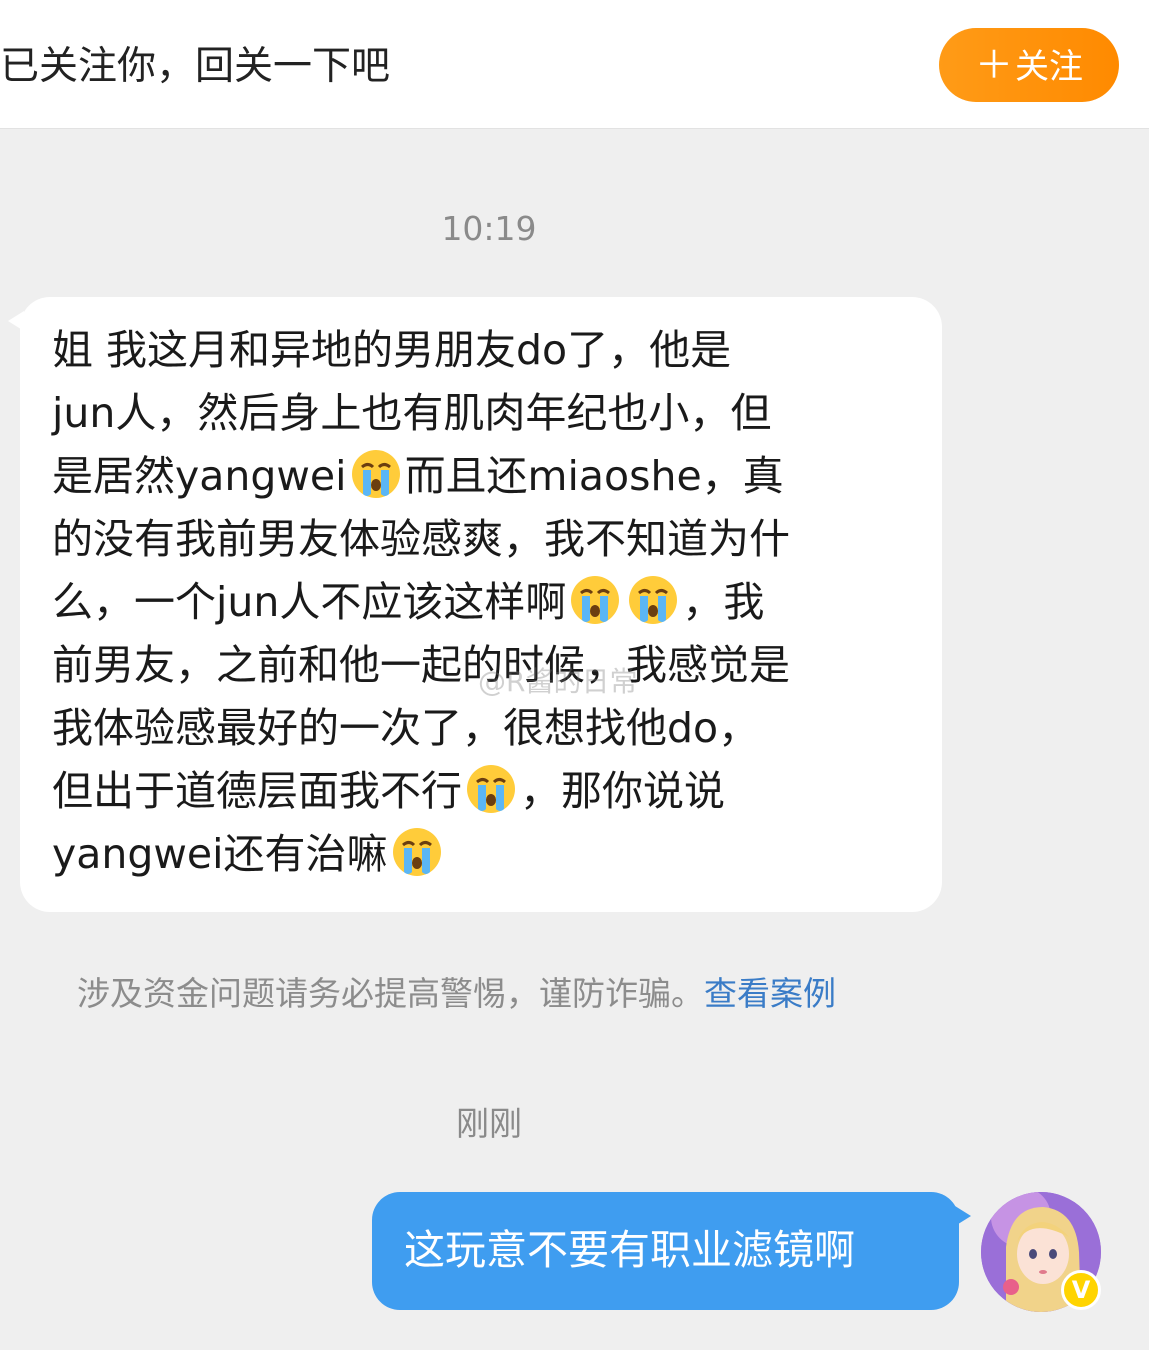 The image size is (1149, 1350). I want to click on follow-notice-text: 已关注你，回关一下吧, so click(195, 66).